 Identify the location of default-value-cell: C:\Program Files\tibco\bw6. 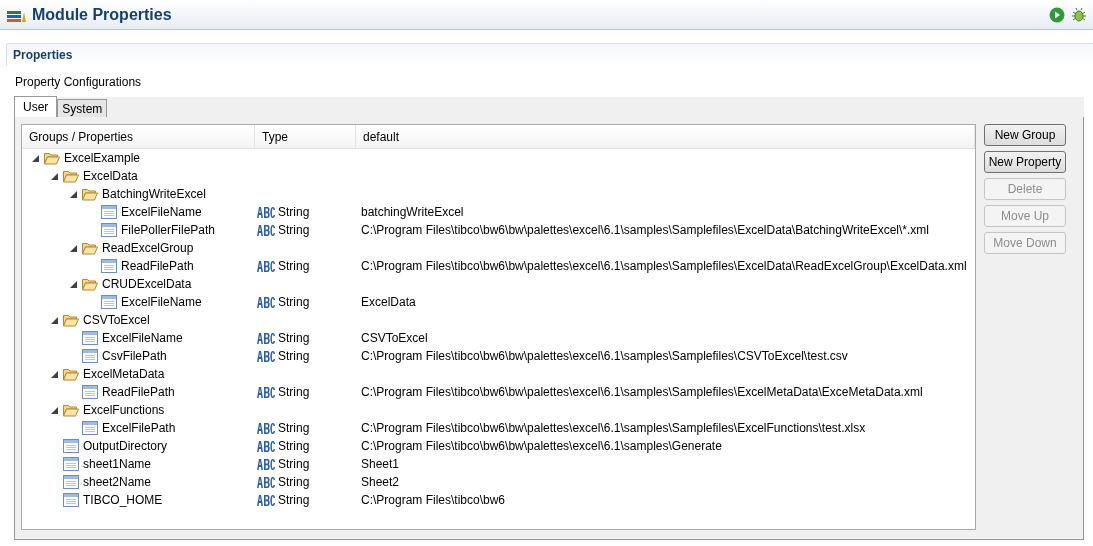
(433, 500).